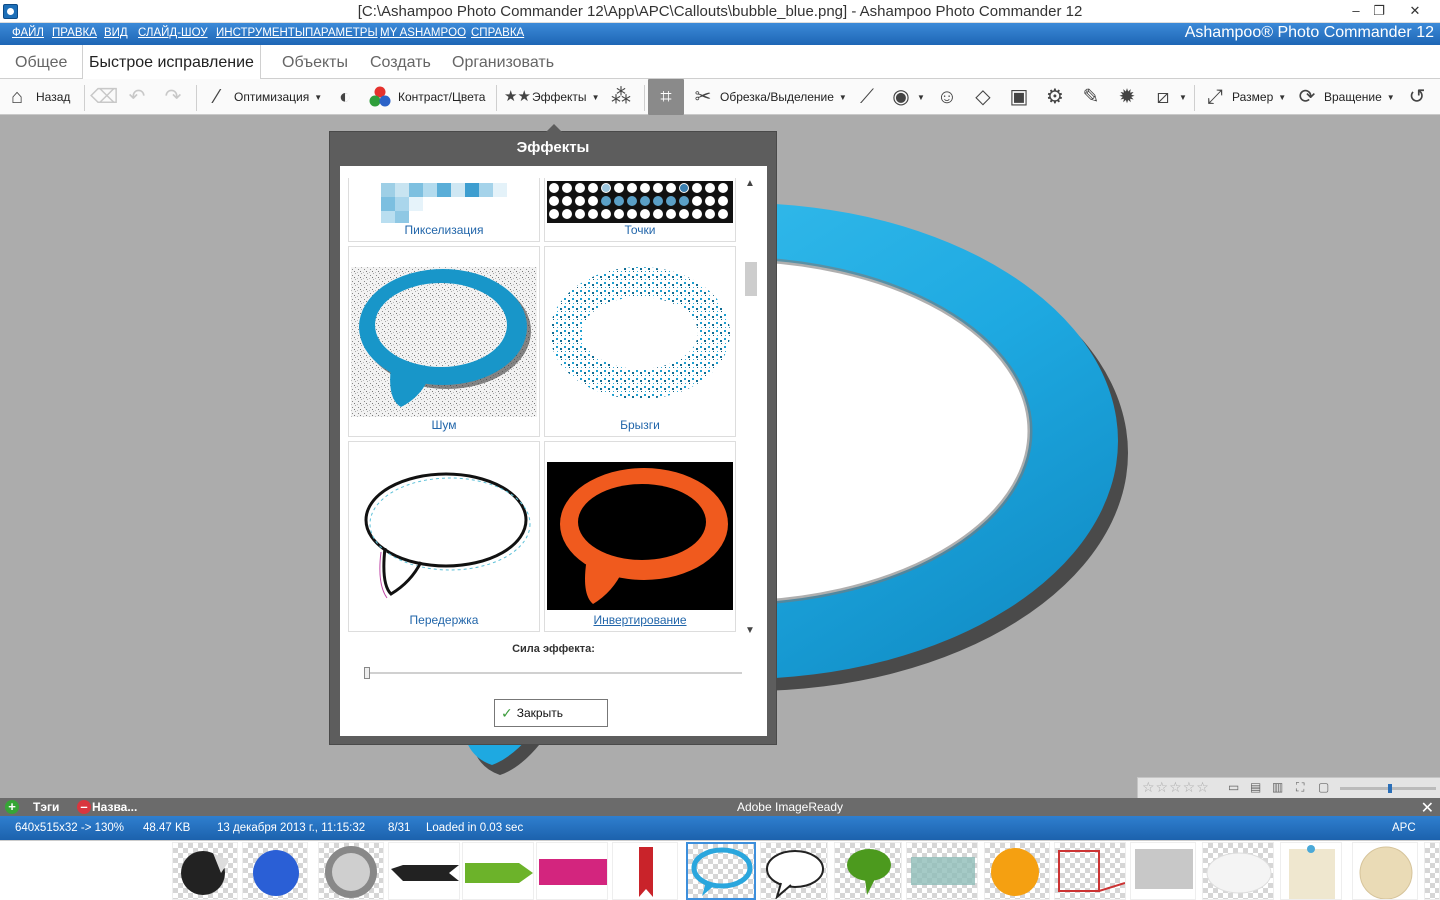 The height and width of the screenshot is (900, 1440). What do you see at coordinates (1255, 787) in the screenshot?
I see `compare-icon: ▤` at bounding box center [1255, 787].